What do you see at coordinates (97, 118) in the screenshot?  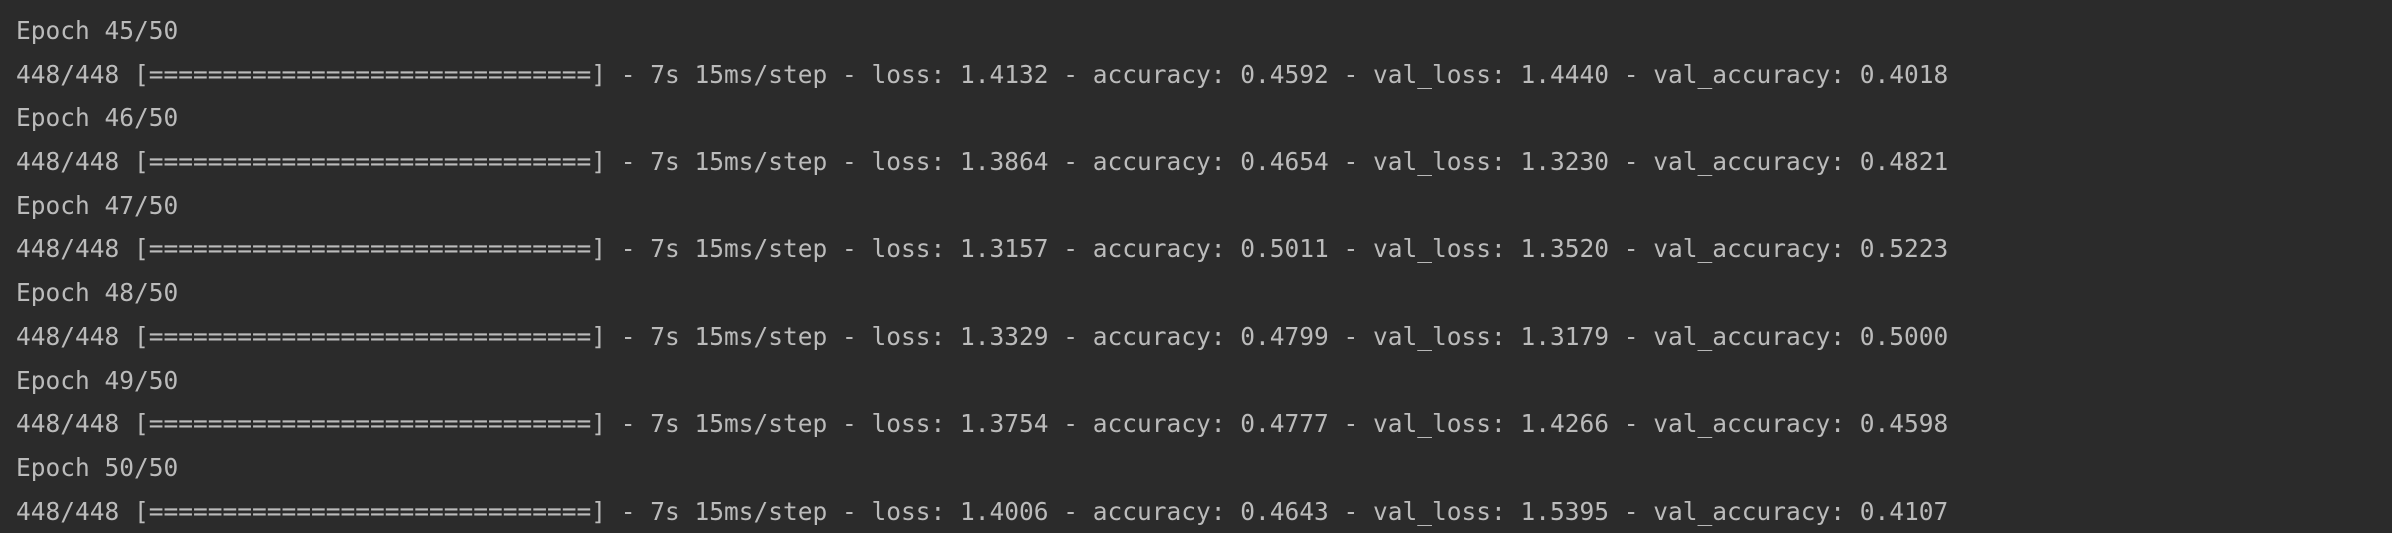 I see `epoch-header: Epoch 46/50` at bounding box center [97, 118].